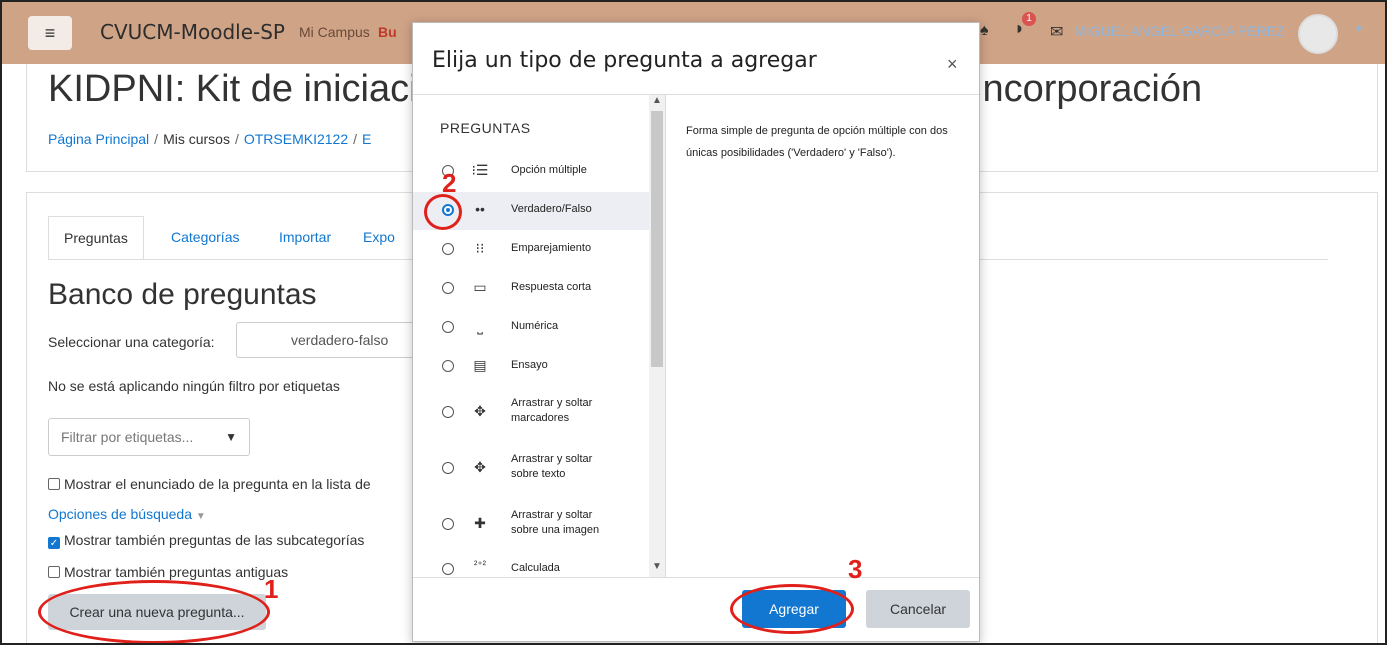  Describe the element at coordinates (50, 33) in the screenshot. I see `hamburger-icon: ≡` at that location.